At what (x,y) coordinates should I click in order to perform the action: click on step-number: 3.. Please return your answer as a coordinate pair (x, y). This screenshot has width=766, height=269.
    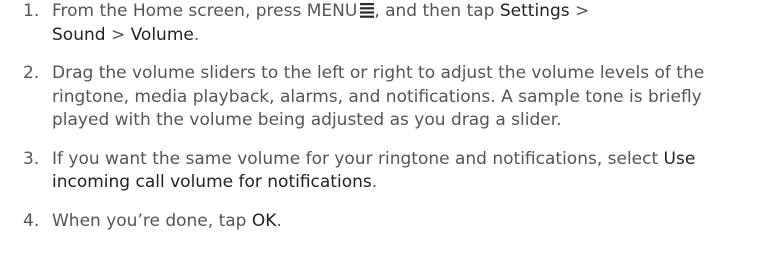
    Looking at the image, I should click on (31, 158).